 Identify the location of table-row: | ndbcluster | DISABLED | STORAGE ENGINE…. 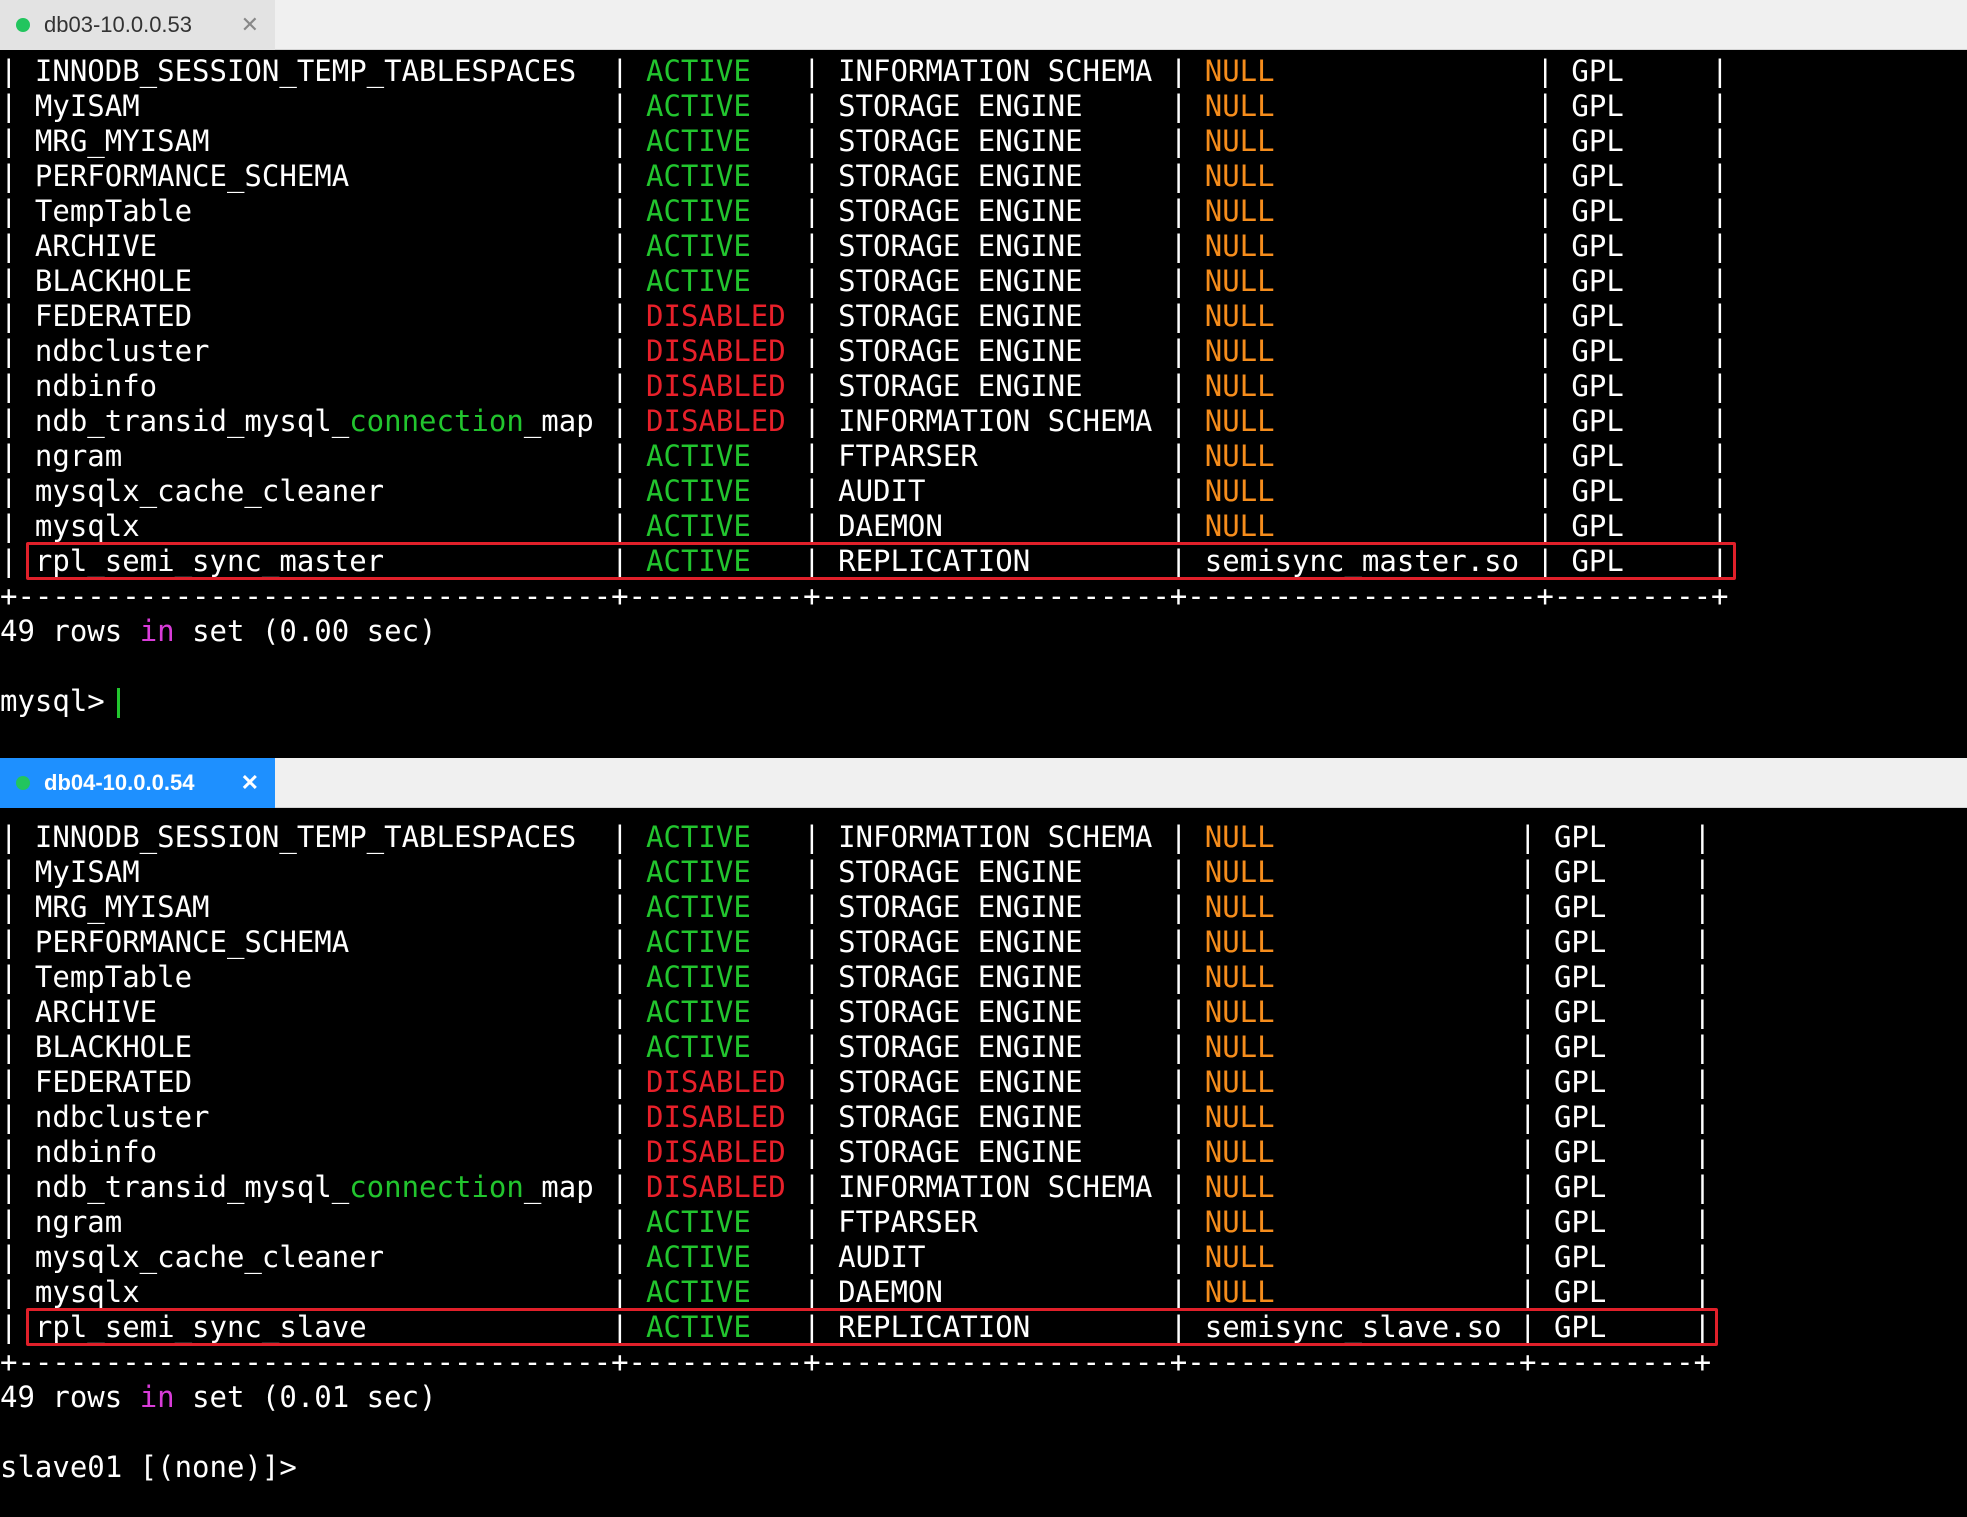
(864, 351).